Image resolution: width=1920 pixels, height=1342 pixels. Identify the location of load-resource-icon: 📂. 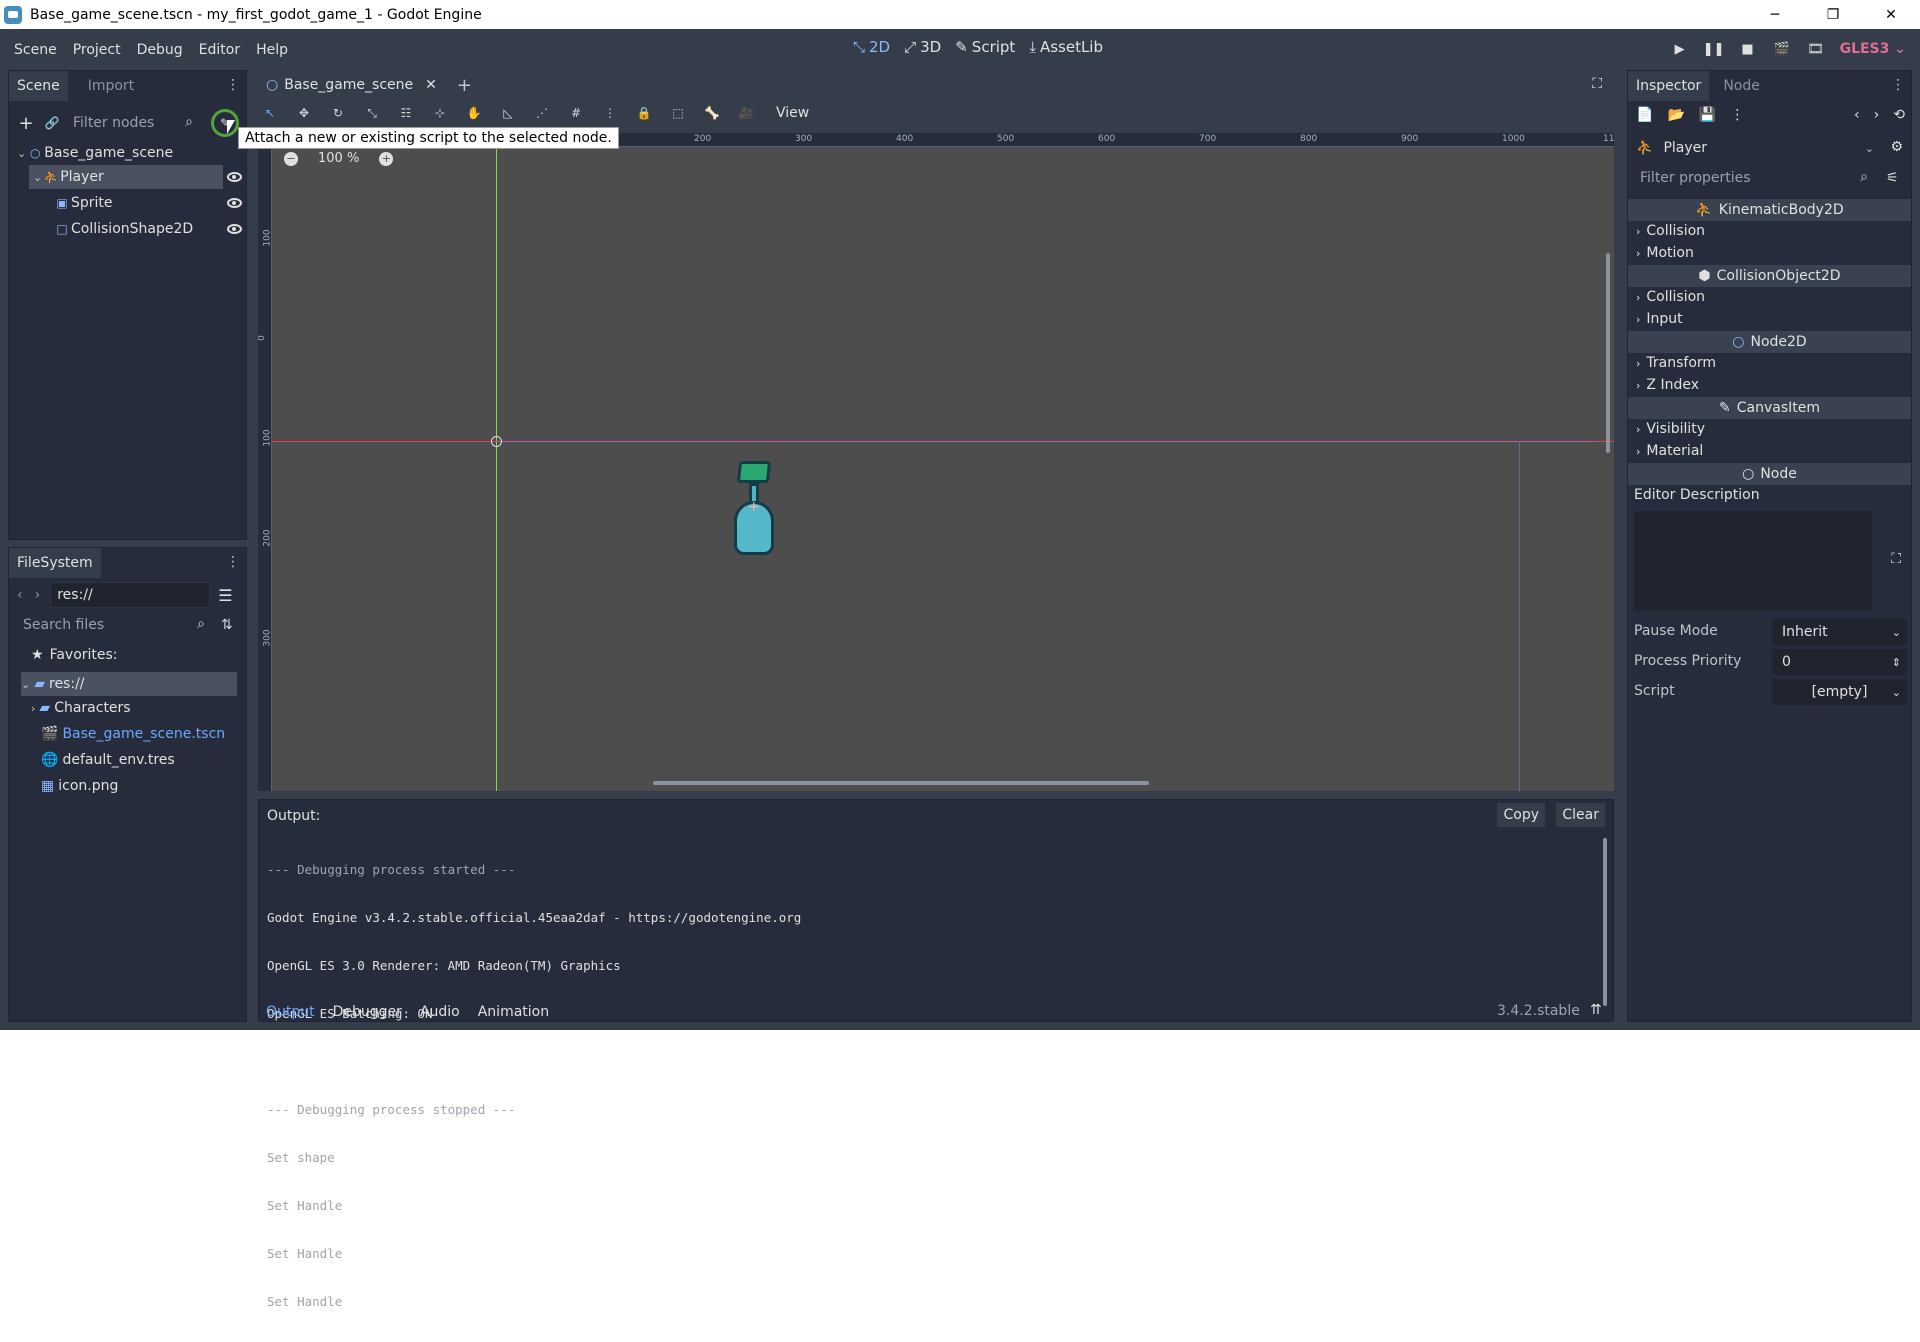
(1675, 115).